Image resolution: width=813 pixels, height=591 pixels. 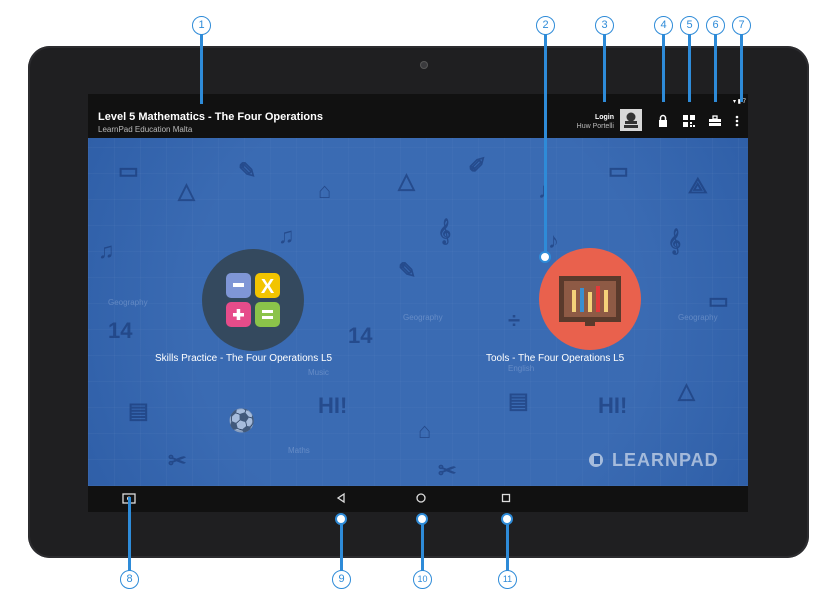 I want to click on doodle-icon: ⚽, so click(x=242, y=420).